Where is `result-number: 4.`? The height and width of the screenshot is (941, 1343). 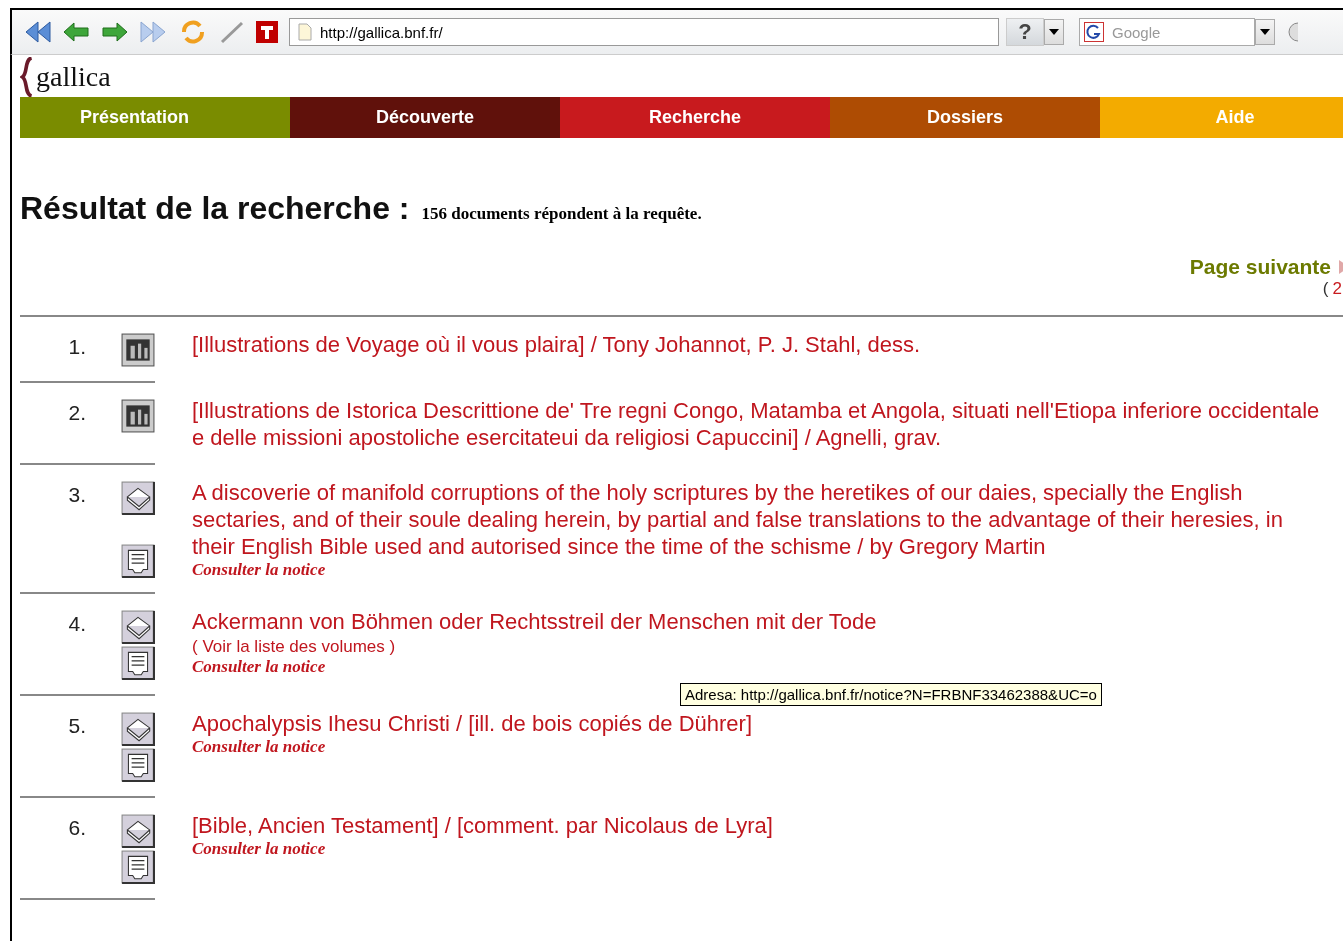 result-number: 4. is located at coordinates (76, 624).